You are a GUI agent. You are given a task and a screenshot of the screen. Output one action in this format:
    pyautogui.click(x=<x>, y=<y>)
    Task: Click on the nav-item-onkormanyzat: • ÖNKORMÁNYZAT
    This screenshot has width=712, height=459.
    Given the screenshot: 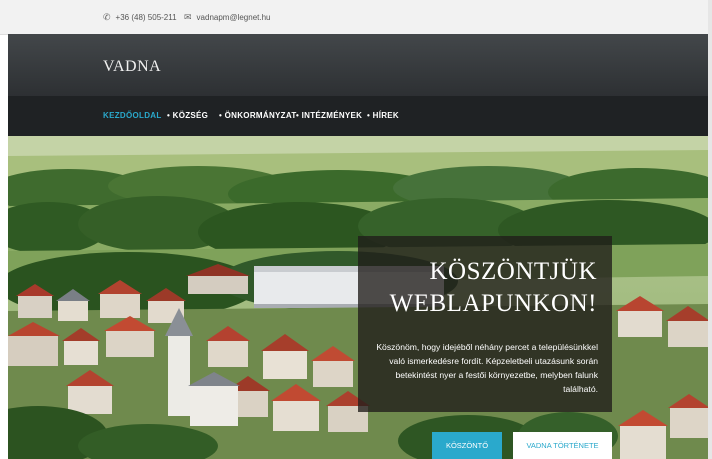 What is the action you would take?
    pyautogui.click(x=258, y=115)
    